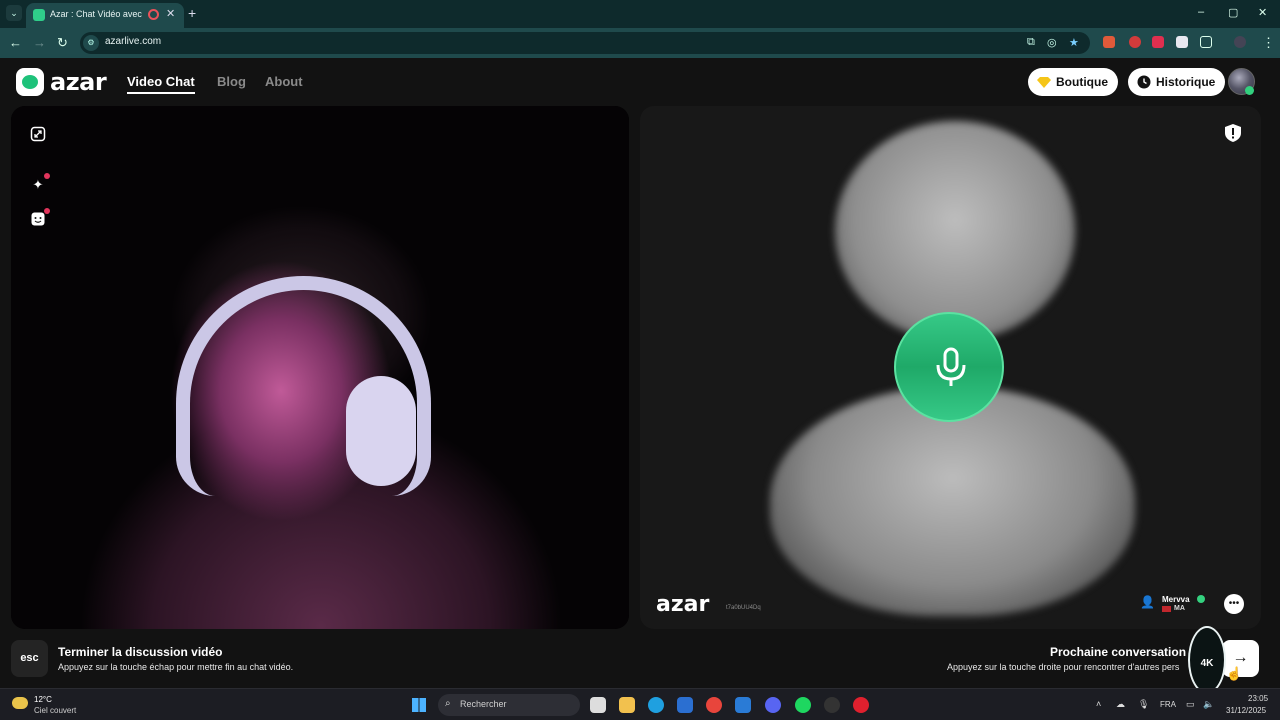  I want to click on search-icon: ⌕, so click(448, 703).